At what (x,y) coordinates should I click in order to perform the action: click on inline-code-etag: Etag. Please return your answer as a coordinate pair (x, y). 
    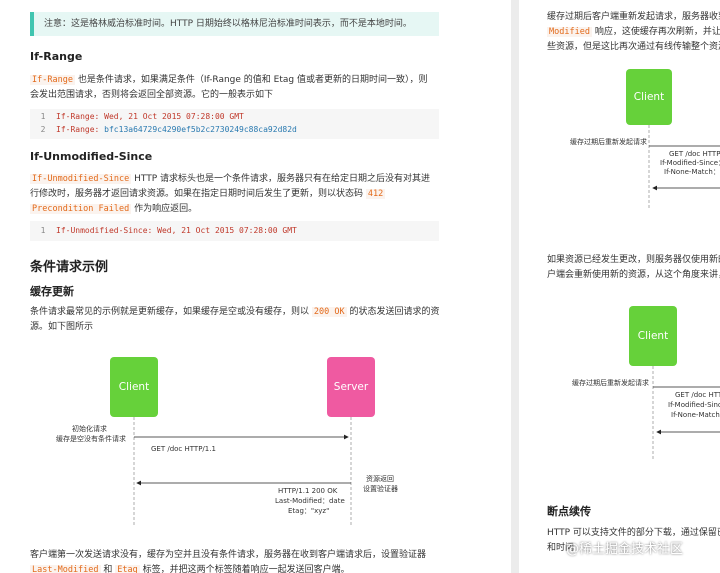
    Looking at the image, I should click on (127, 569).